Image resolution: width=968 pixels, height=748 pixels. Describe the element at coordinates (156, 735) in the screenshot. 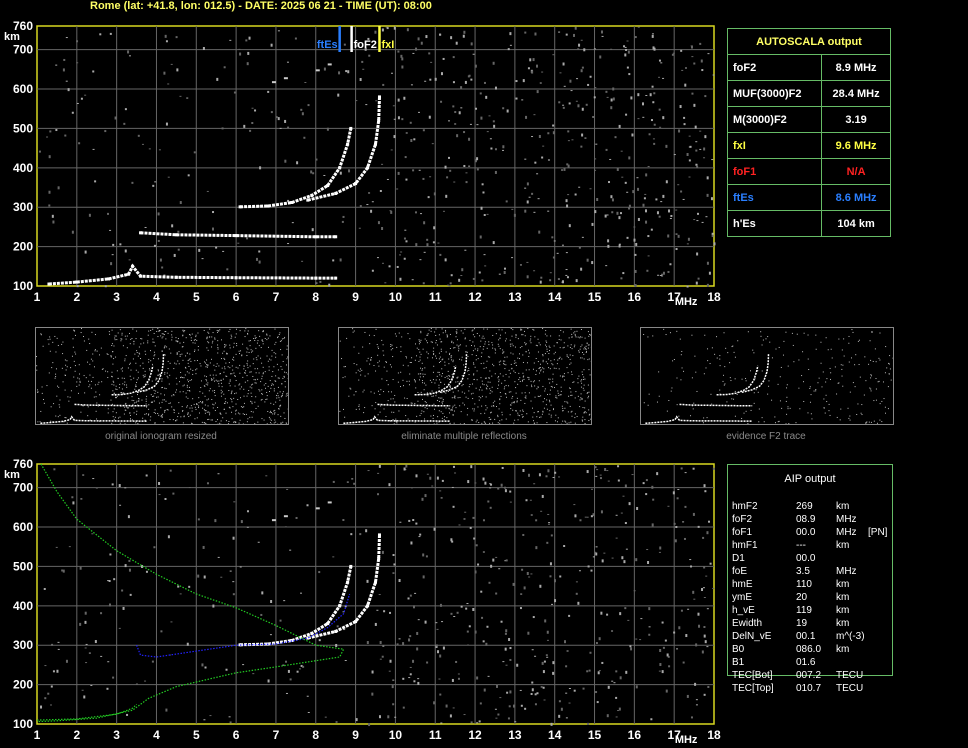

I see `x-tick-label: 4` at that location.